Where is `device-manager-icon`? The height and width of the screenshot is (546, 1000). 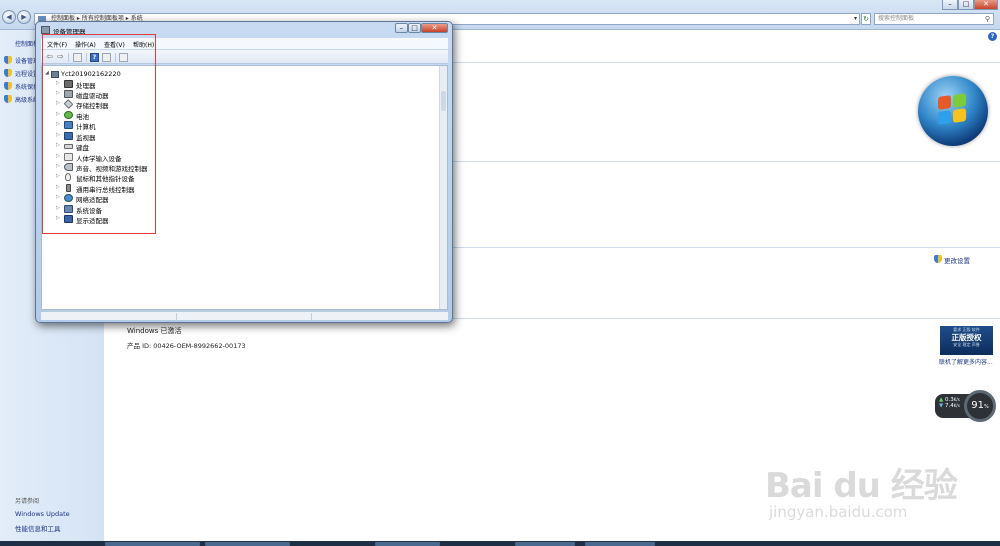
device-manager-icon is located at coordinates (45, 30).